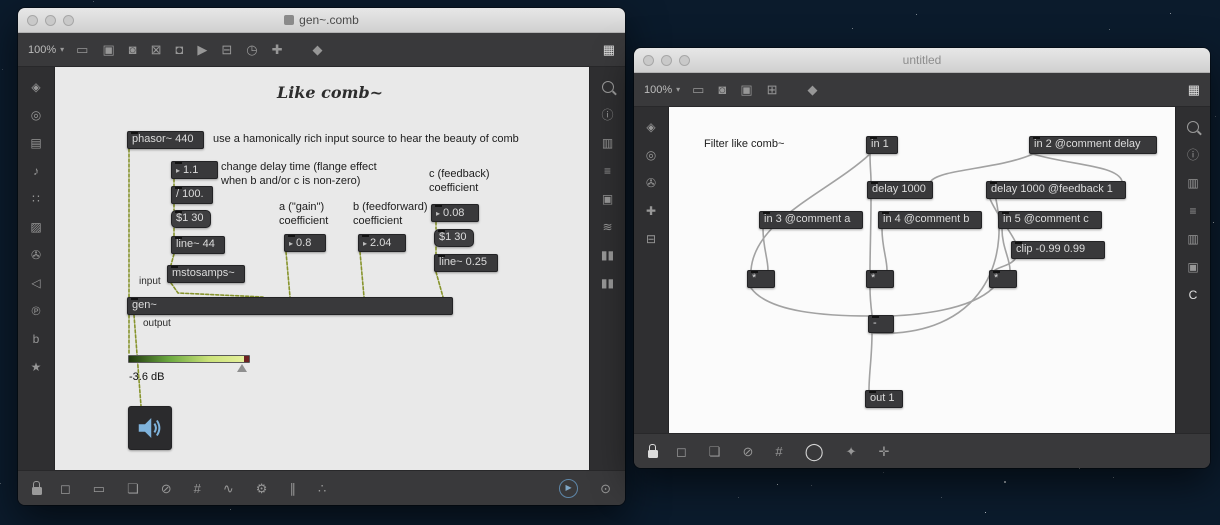  I want to click on transport-run-icon: ▶, so click(569, 488).